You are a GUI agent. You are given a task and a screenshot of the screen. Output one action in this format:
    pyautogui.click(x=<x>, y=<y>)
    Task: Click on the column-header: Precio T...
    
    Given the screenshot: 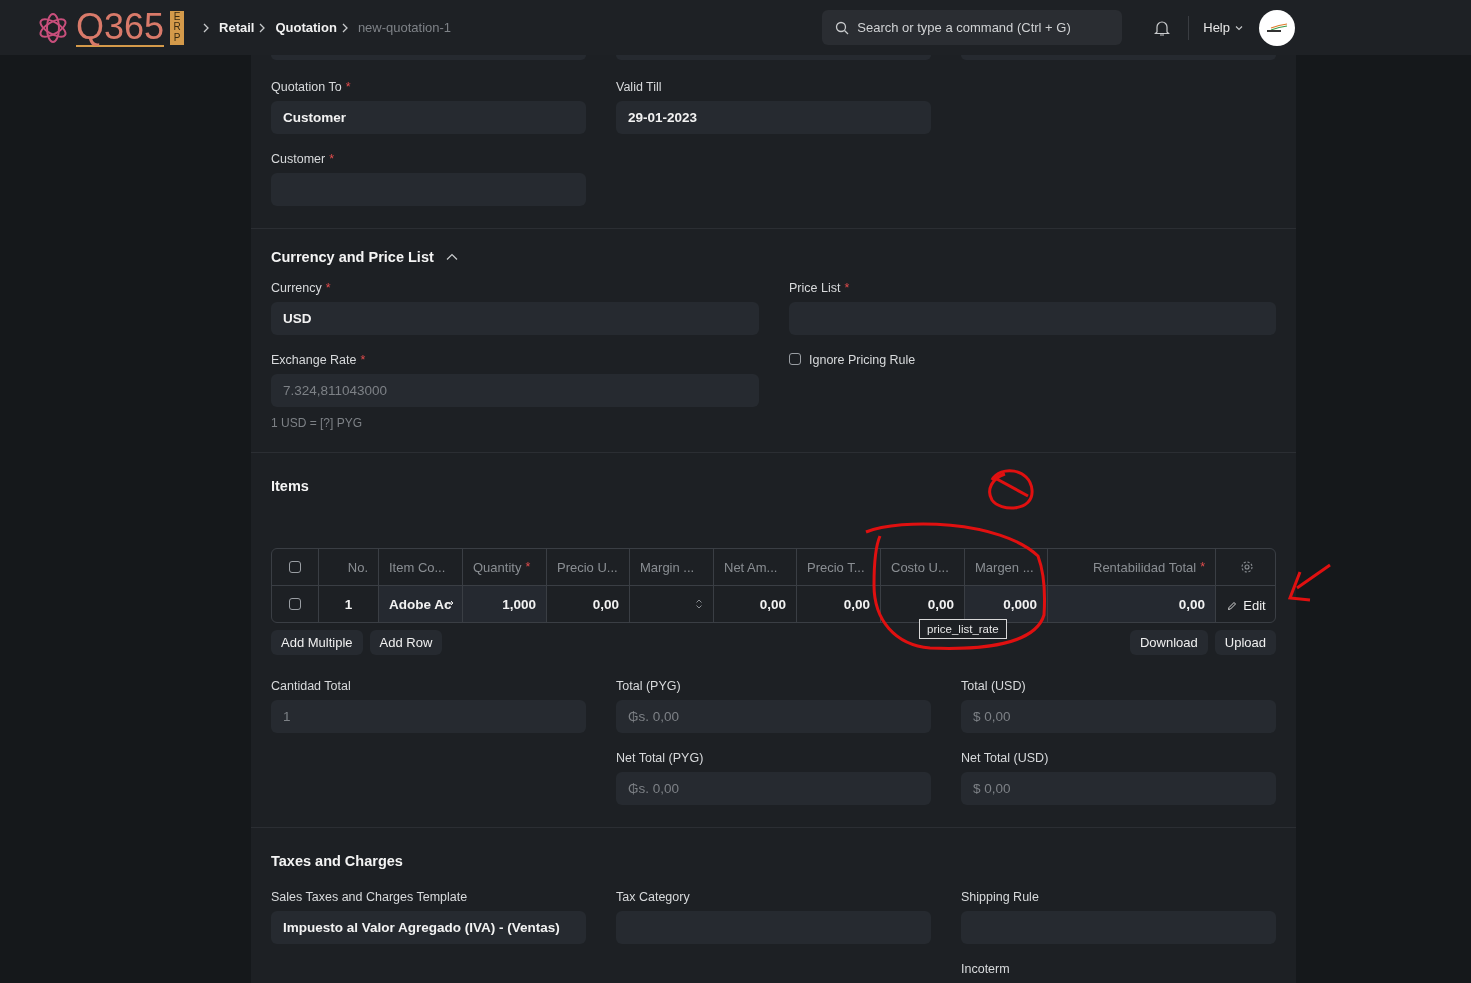 What is the action you would take?
    pyautogui.click(x=836, y=567)
    